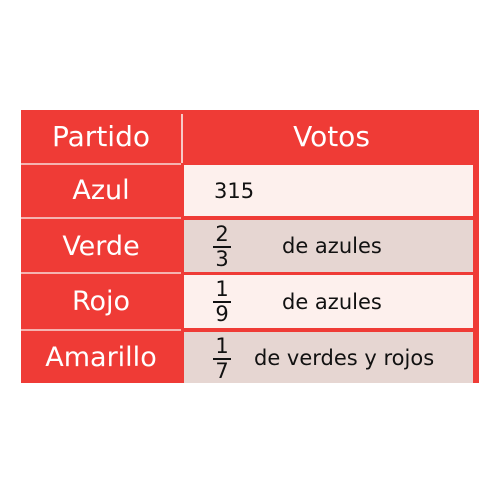  What do you see at coordinates (101, 301) in the screenshot?
I see `party-name: Rojo` at bounding box center [101, 301].